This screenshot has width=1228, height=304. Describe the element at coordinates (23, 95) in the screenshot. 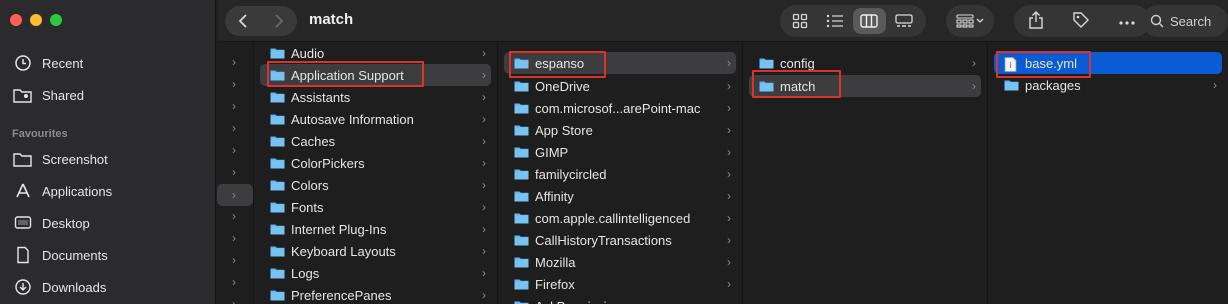

I see `shared-folder-icon` at that location.